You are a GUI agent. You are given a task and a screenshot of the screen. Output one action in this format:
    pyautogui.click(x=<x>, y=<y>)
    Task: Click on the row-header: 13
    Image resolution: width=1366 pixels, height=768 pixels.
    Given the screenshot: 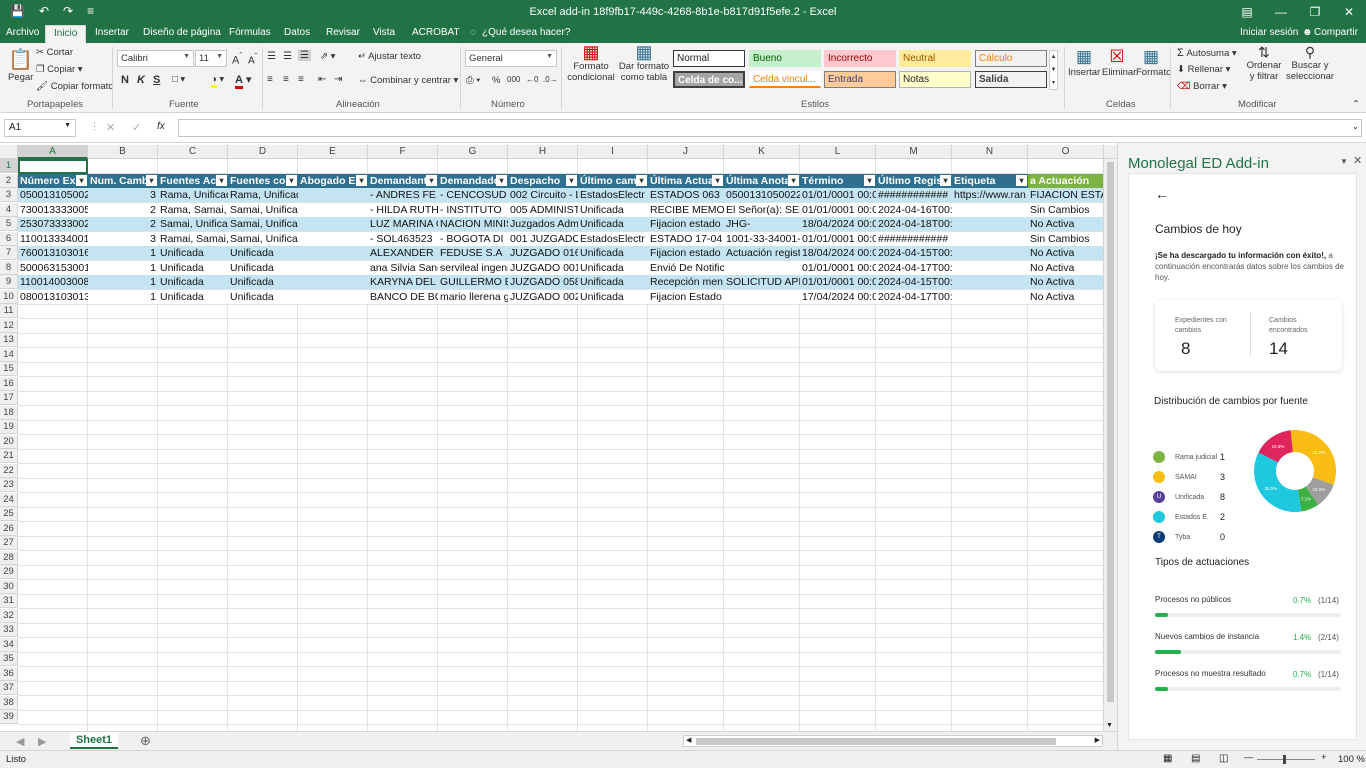 What is the action you would take?
    pyautogui.click(x=9, y=340)
    